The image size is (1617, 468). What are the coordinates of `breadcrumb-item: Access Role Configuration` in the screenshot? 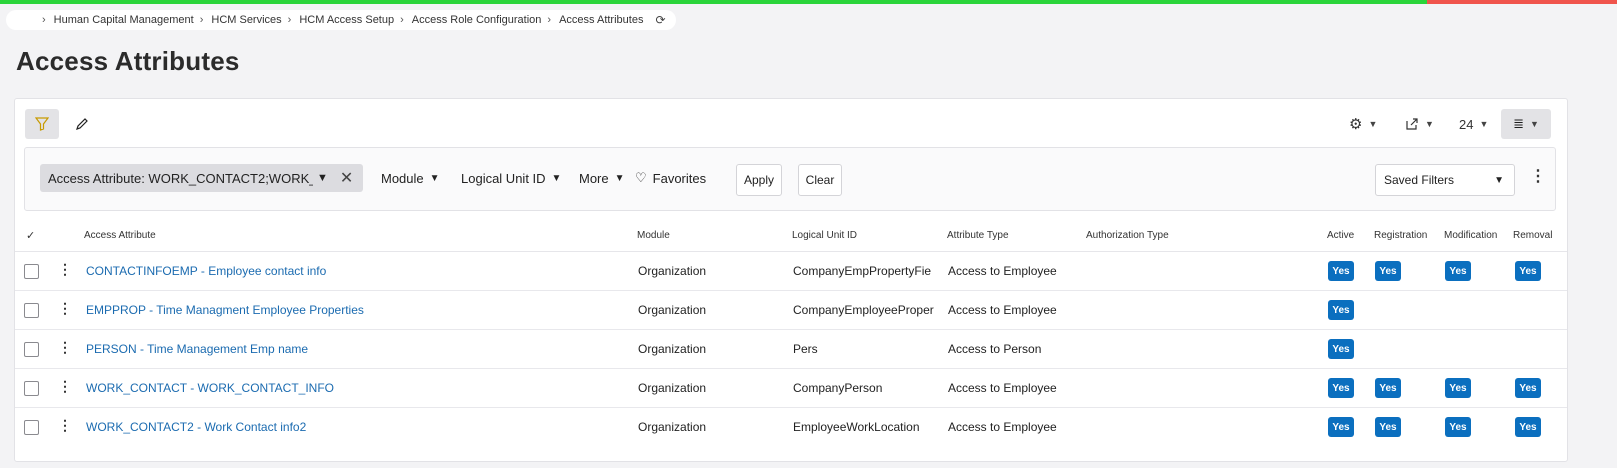 It's located at (477, 20).